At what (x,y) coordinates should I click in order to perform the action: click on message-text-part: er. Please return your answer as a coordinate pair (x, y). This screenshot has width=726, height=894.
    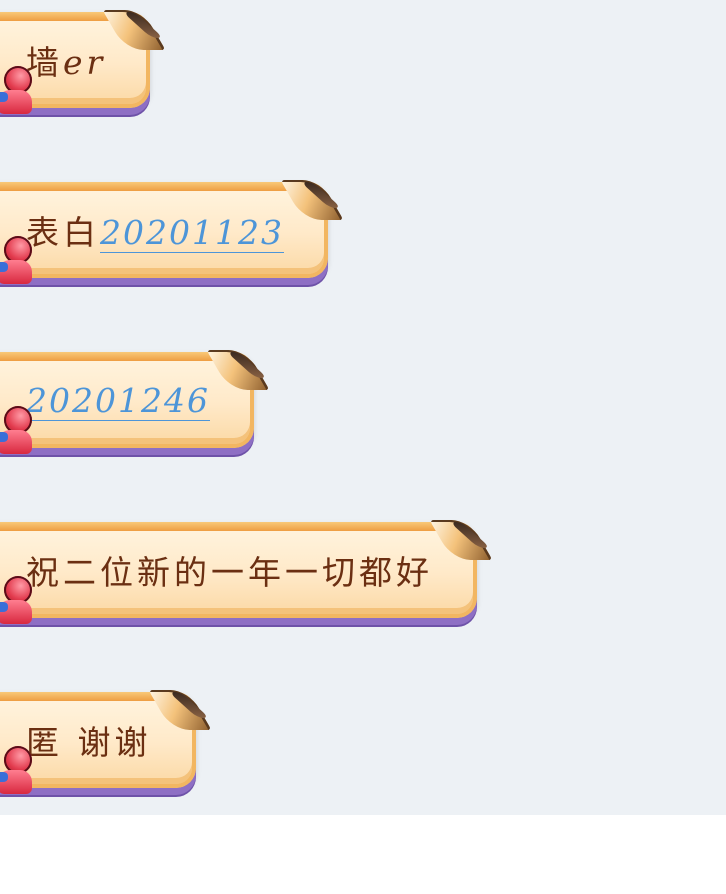
    Looking at the image, I should click on (85, 62).